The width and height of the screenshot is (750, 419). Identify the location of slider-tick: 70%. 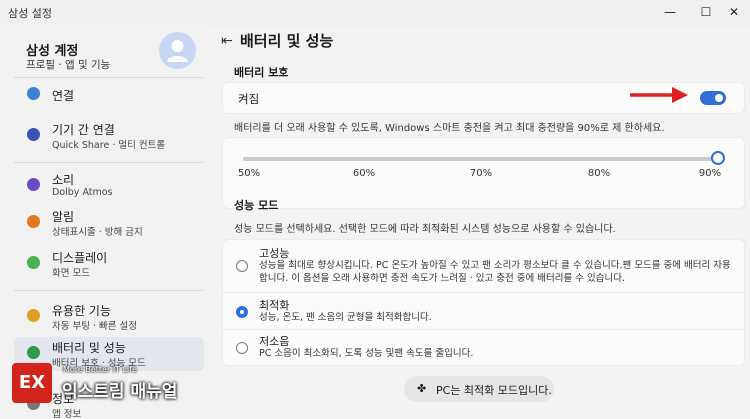
(481, 173).